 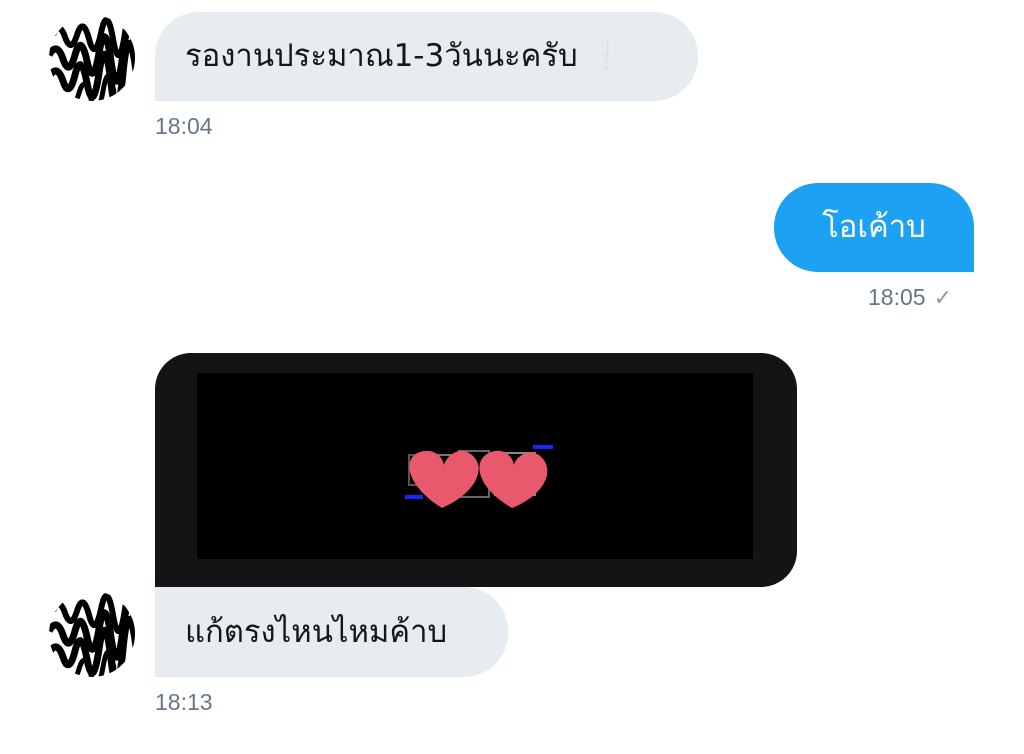 I want to click on message-bubble-incoming: รองานประมาณ1-3วันนะครับ ❕, so click(x=426, y=56).